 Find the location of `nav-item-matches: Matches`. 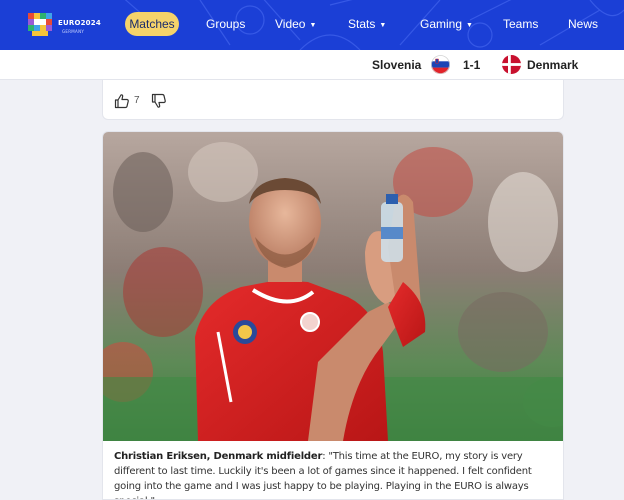

nav-item-matches: Matches is located at coordinates (152, 24).